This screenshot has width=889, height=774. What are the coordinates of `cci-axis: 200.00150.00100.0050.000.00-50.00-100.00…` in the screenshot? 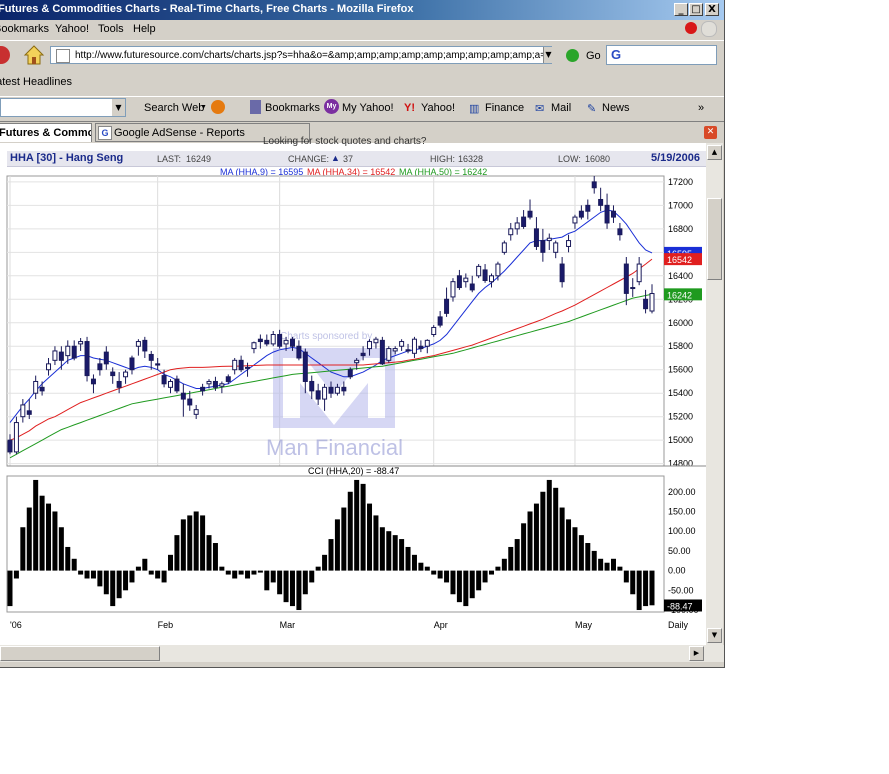 It's located at (683, 551).